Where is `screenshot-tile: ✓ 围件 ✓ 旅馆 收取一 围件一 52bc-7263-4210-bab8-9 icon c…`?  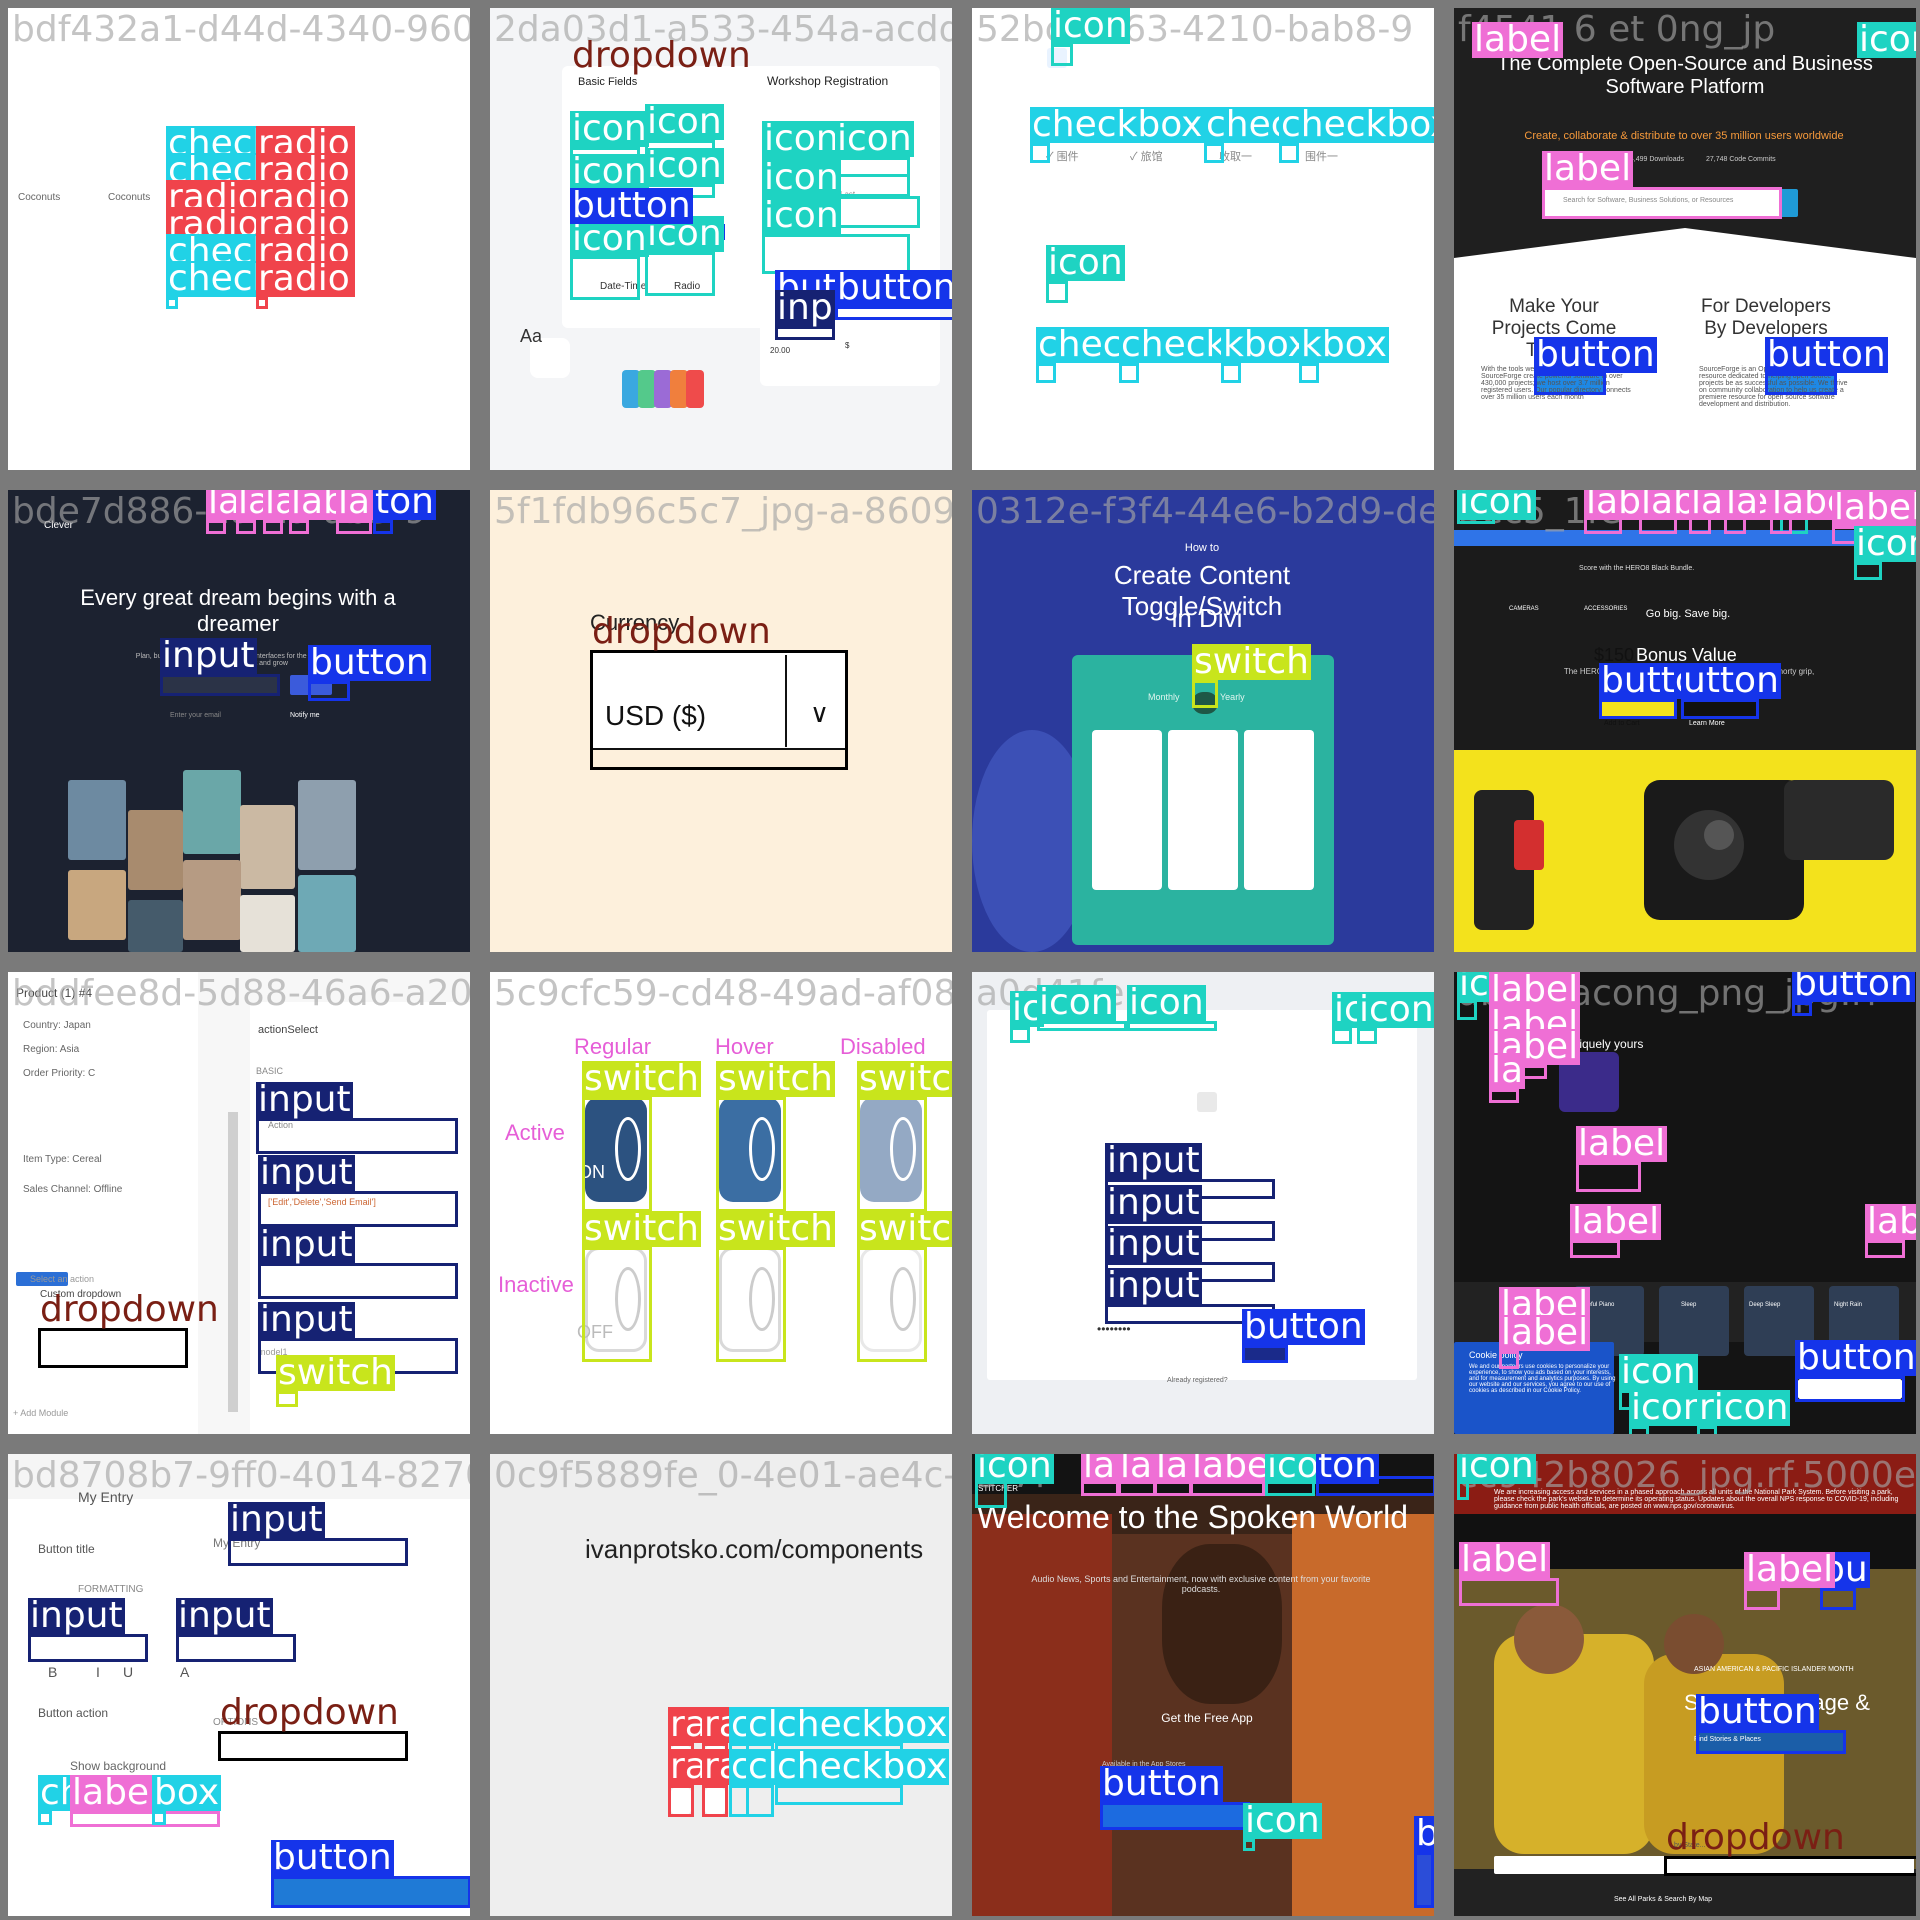 screenshot-tile: ✓ 围件 ✓ 旅馆 收取一 围件一 52bc-7263-4210-bab8-9 icon c… is located at coordinates (1203, 239).